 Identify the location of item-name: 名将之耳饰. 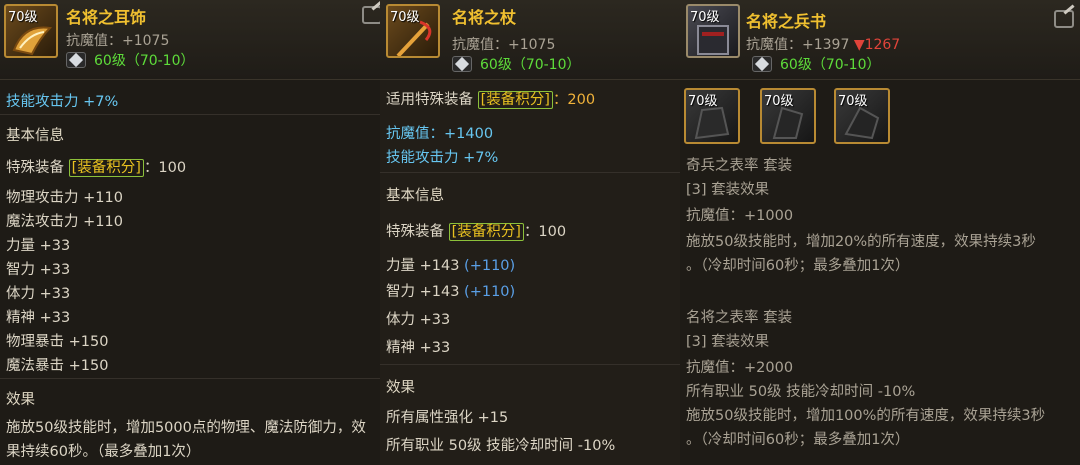
(106, 17).